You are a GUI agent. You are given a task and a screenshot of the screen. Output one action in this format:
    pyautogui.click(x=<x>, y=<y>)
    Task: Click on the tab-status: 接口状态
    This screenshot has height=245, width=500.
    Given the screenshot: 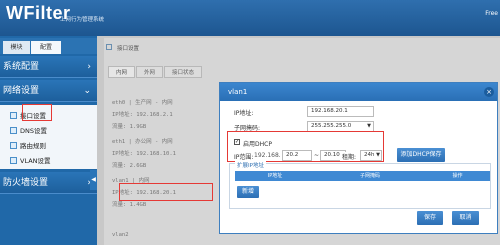 What is the action you would take?
    pyautogui.click(x=183, y=72)
    